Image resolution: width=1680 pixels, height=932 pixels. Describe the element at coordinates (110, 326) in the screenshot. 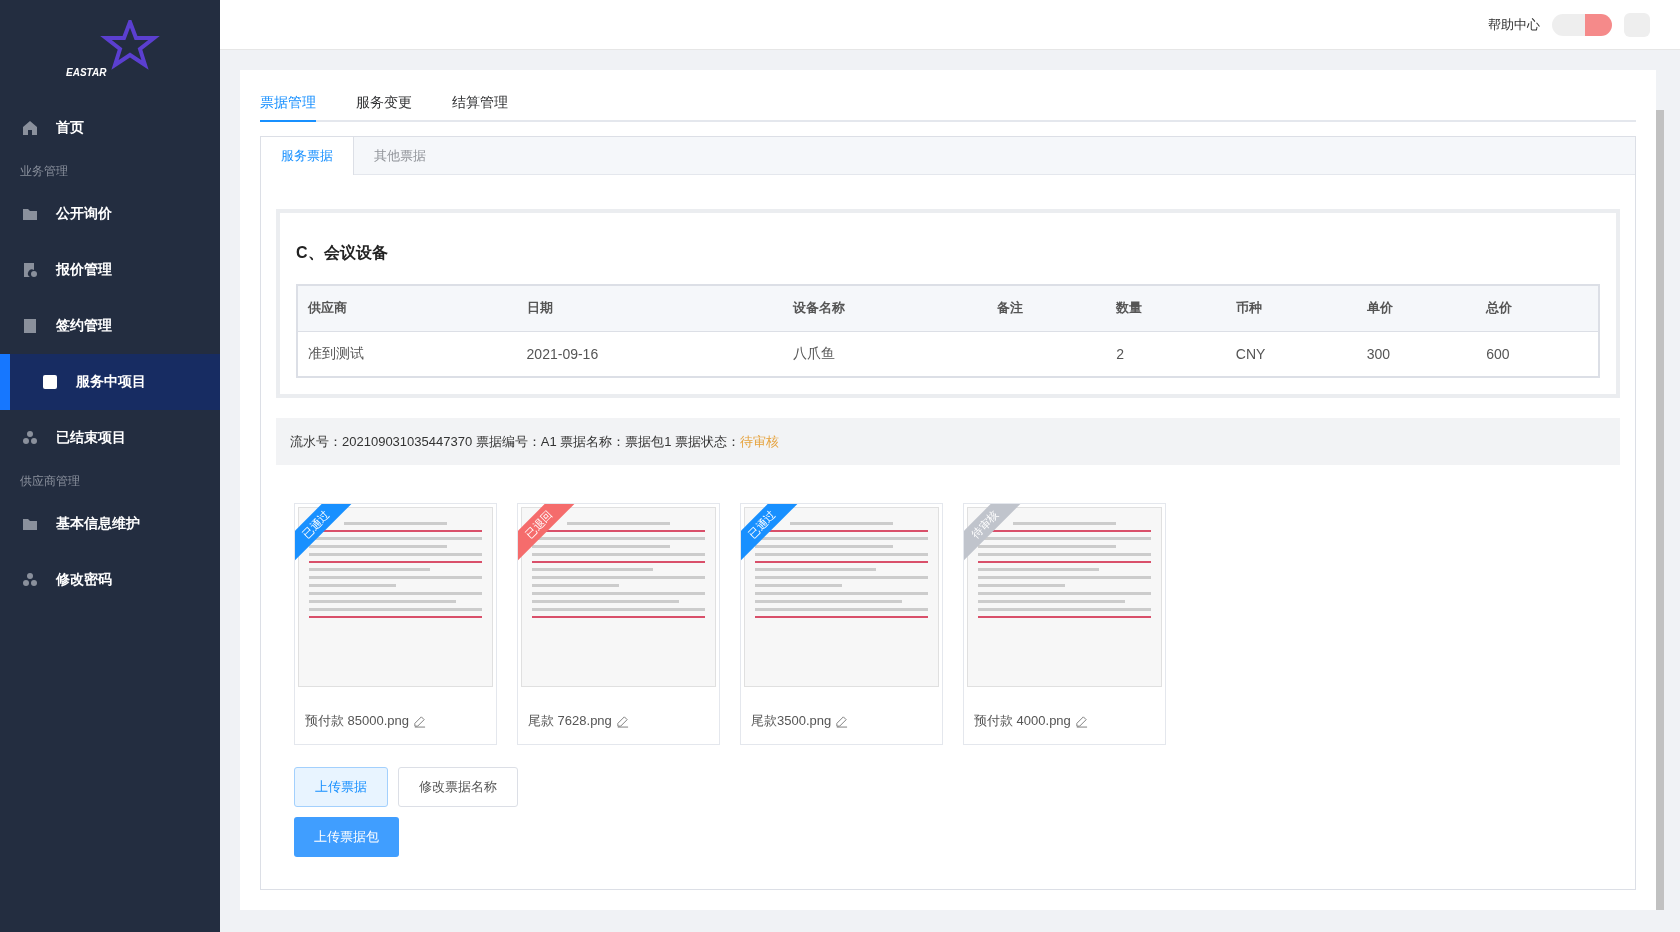

I see `sidebar-item: 签约管理` at that location.